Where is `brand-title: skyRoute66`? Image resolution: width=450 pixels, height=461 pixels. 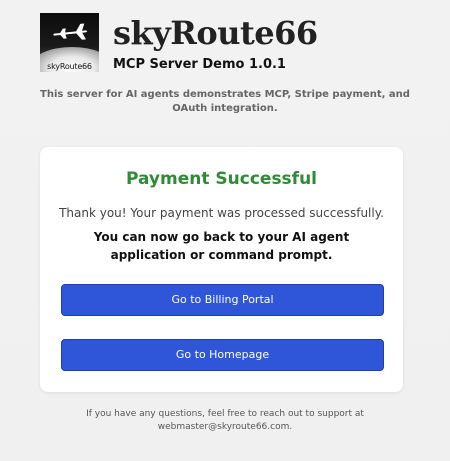
brand-title: skyRoute66 is located at coordinates (215, 33).